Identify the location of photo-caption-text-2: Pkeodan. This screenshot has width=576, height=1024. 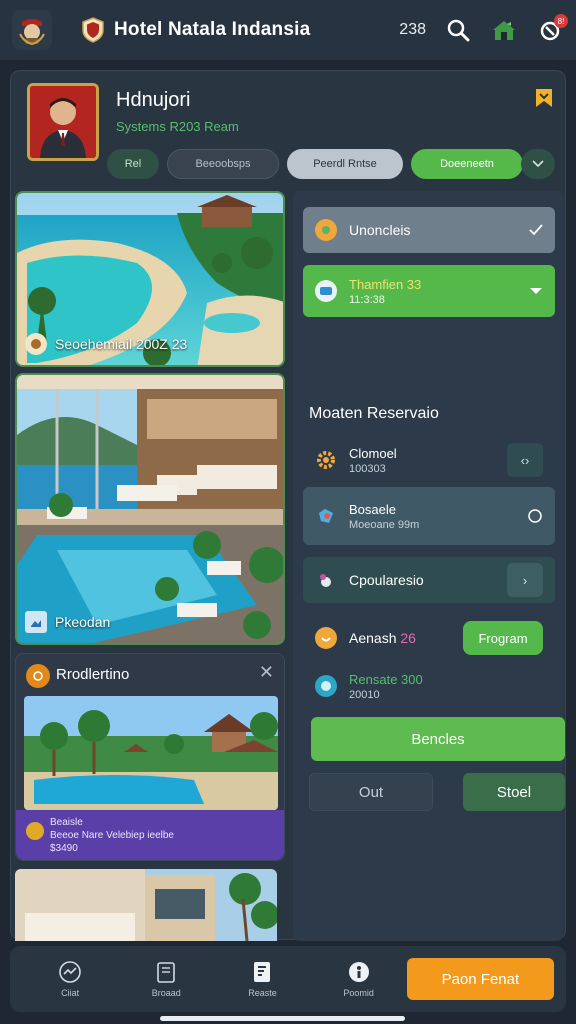
(83, 622).